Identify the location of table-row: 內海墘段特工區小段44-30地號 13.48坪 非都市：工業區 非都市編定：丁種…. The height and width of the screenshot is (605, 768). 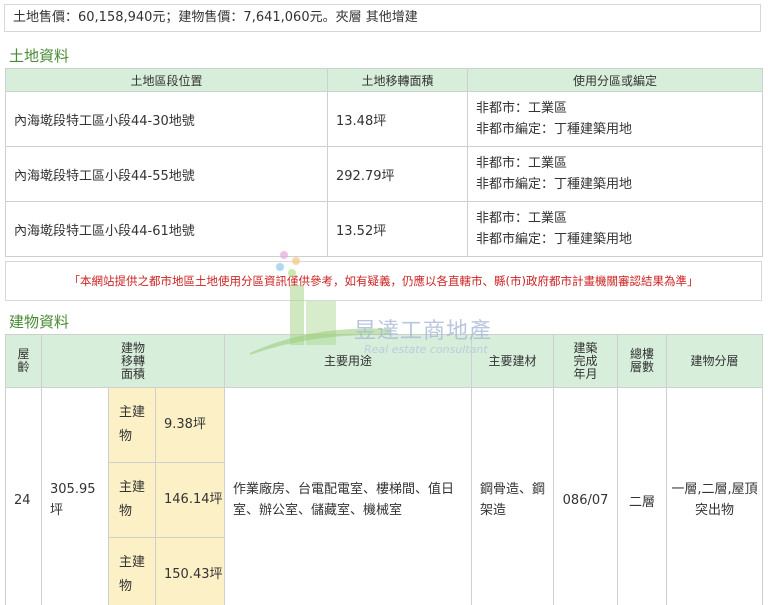
(384, 119).